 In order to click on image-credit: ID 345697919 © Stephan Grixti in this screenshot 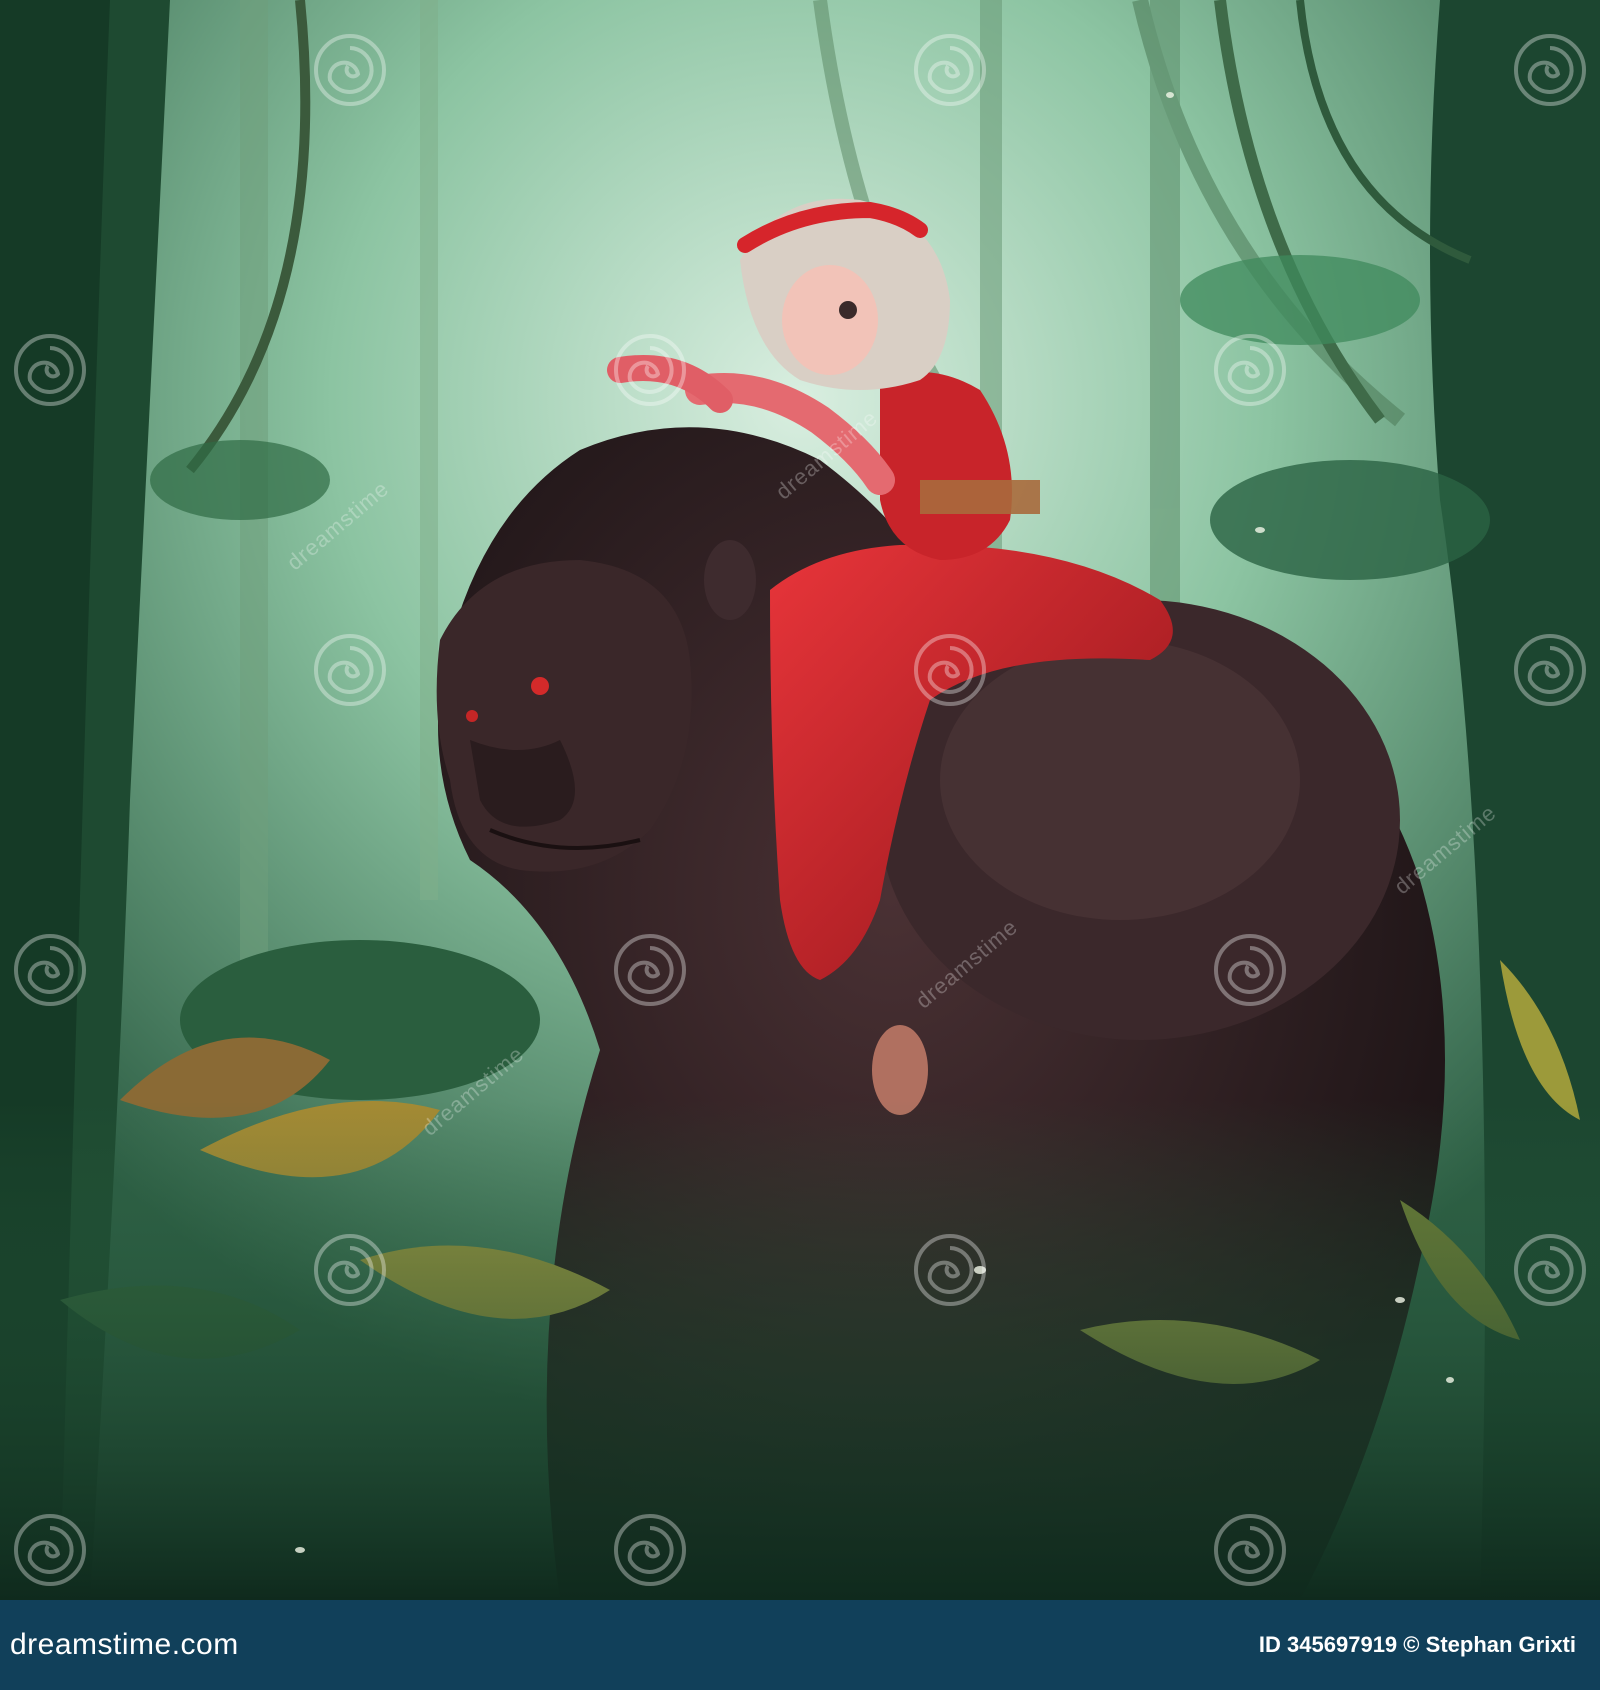, I will do `click(1417, 1645)`.